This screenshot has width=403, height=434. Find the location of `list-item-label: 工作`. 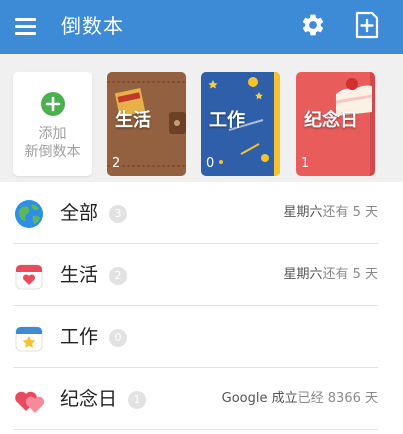

list-item-label: 工作 is located at coordinates (79, 337).